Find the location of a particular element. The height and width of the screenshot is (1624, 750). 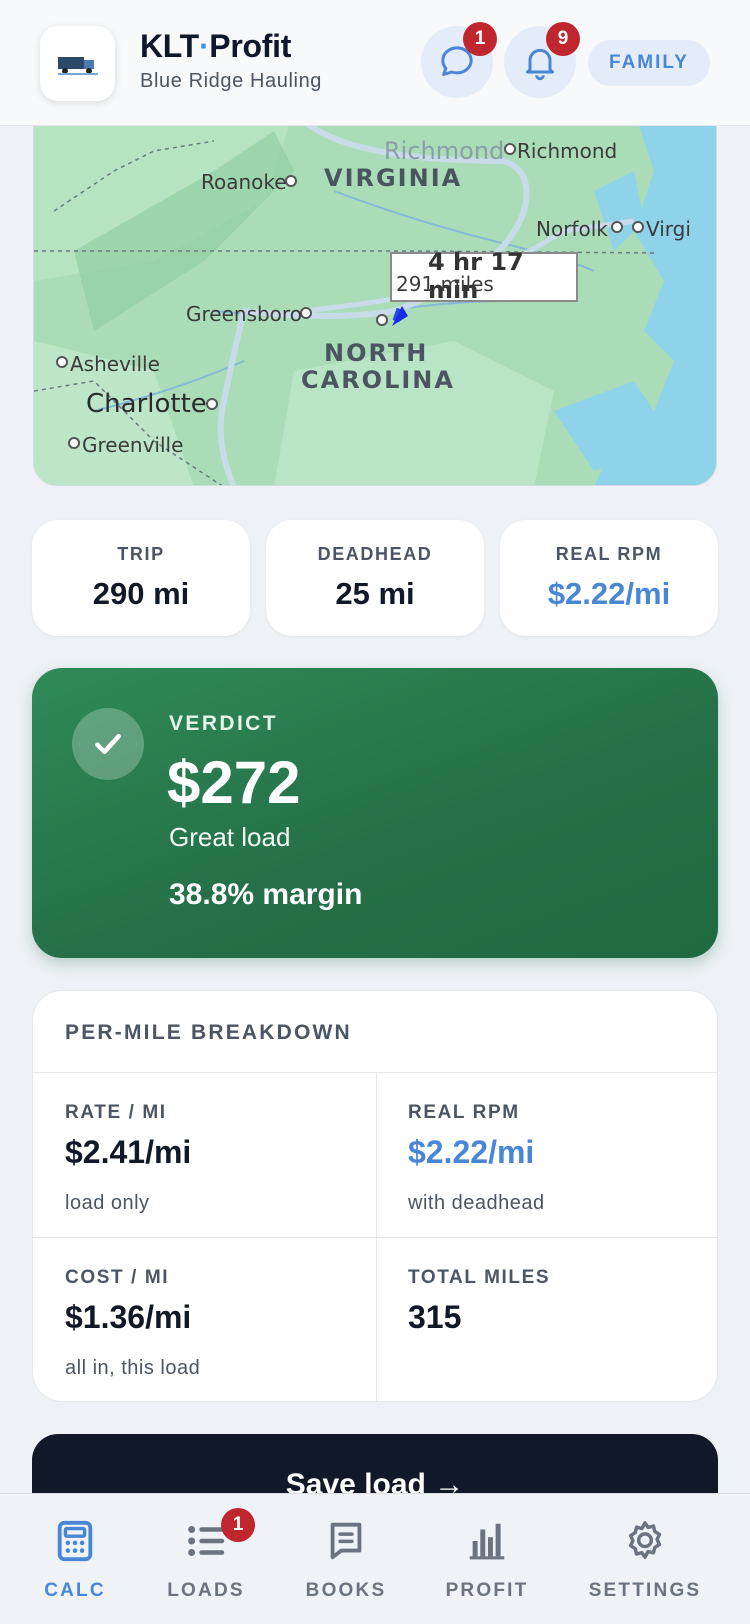

verdict-check-badge is located at coordinates (108, 744).